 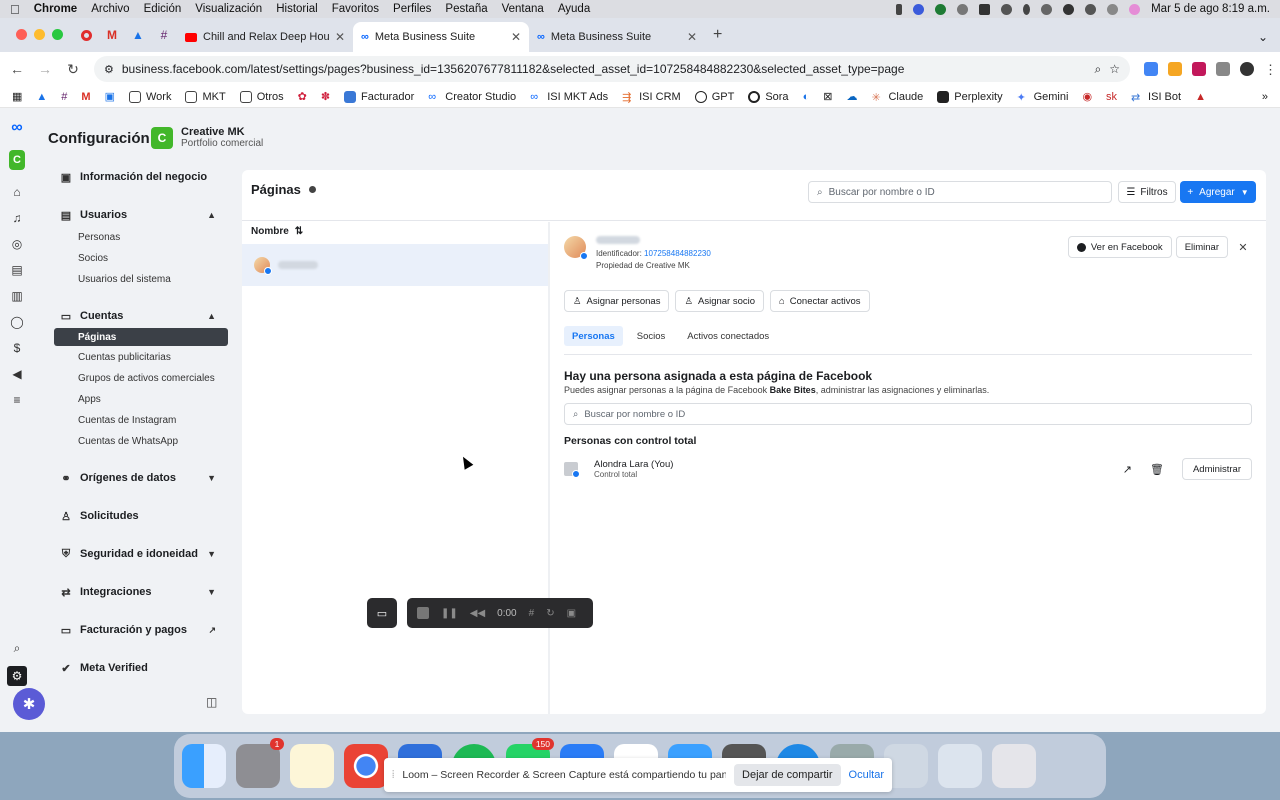 I want to click on view-on-facebook-button: Ver en Facebook, so click(x=1119, y=247).